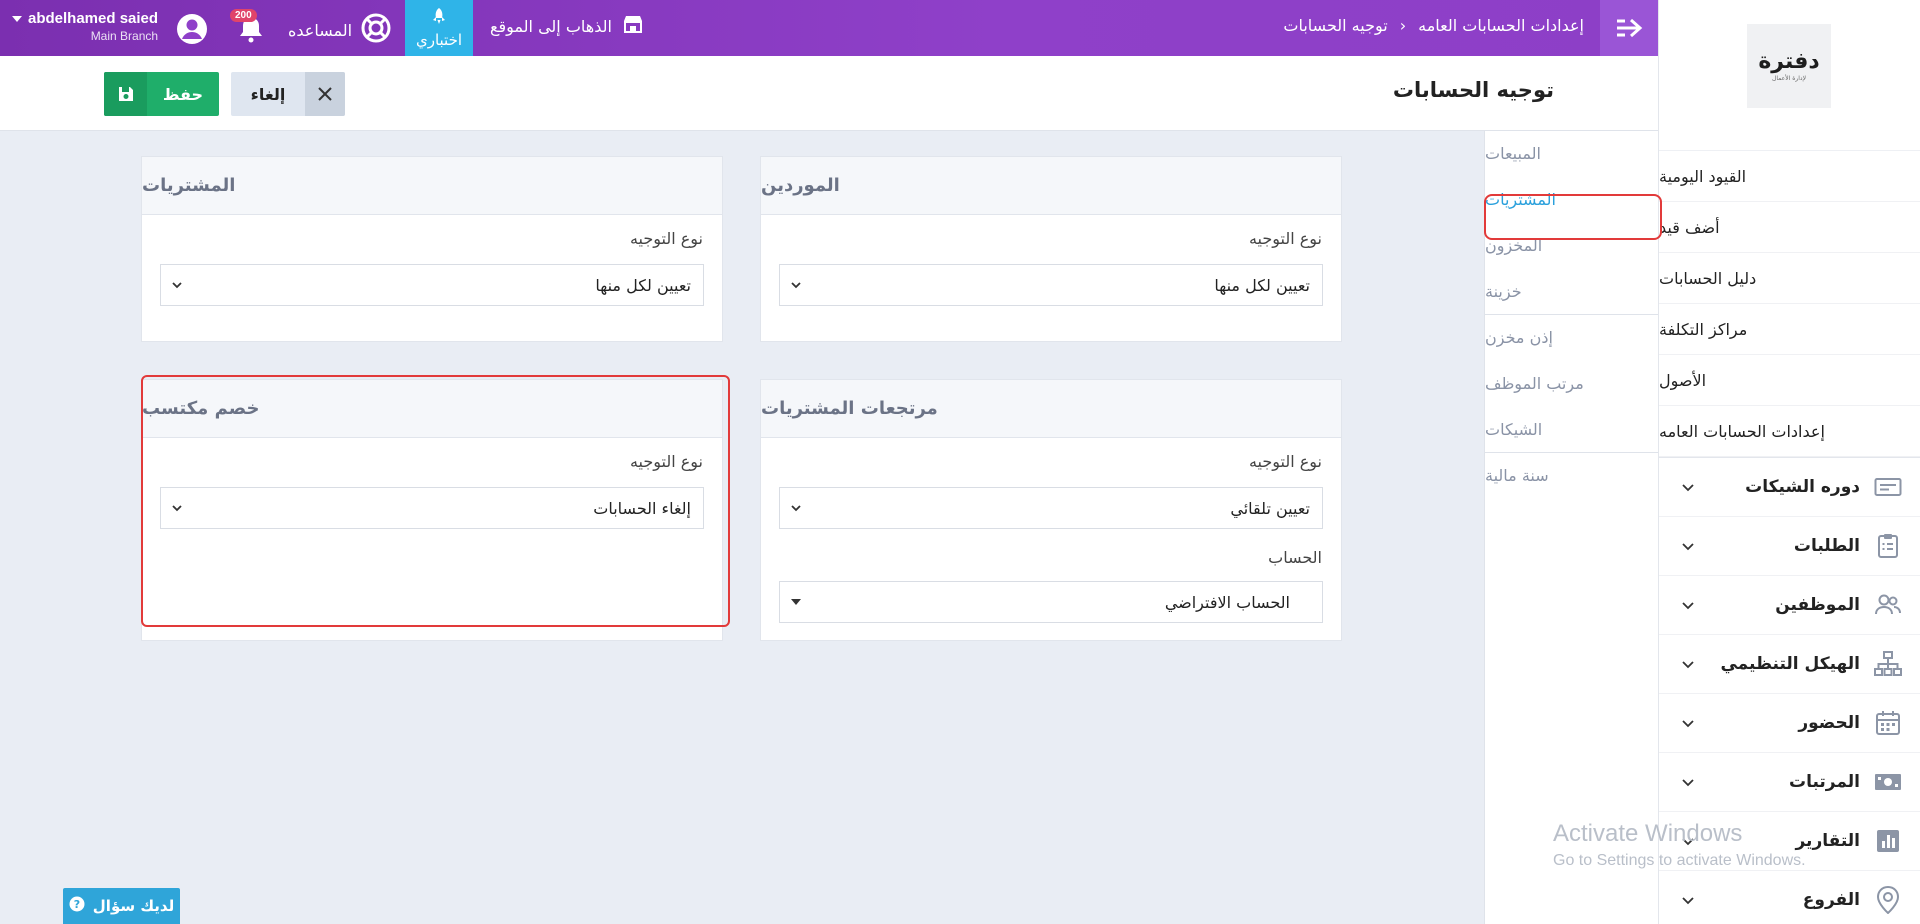 This screenshot has height=924, width=1920. What do you see at coordinates (192, 29) in the screenshot?
I see `user-avatar-icon` at bounding box center [192, 29].